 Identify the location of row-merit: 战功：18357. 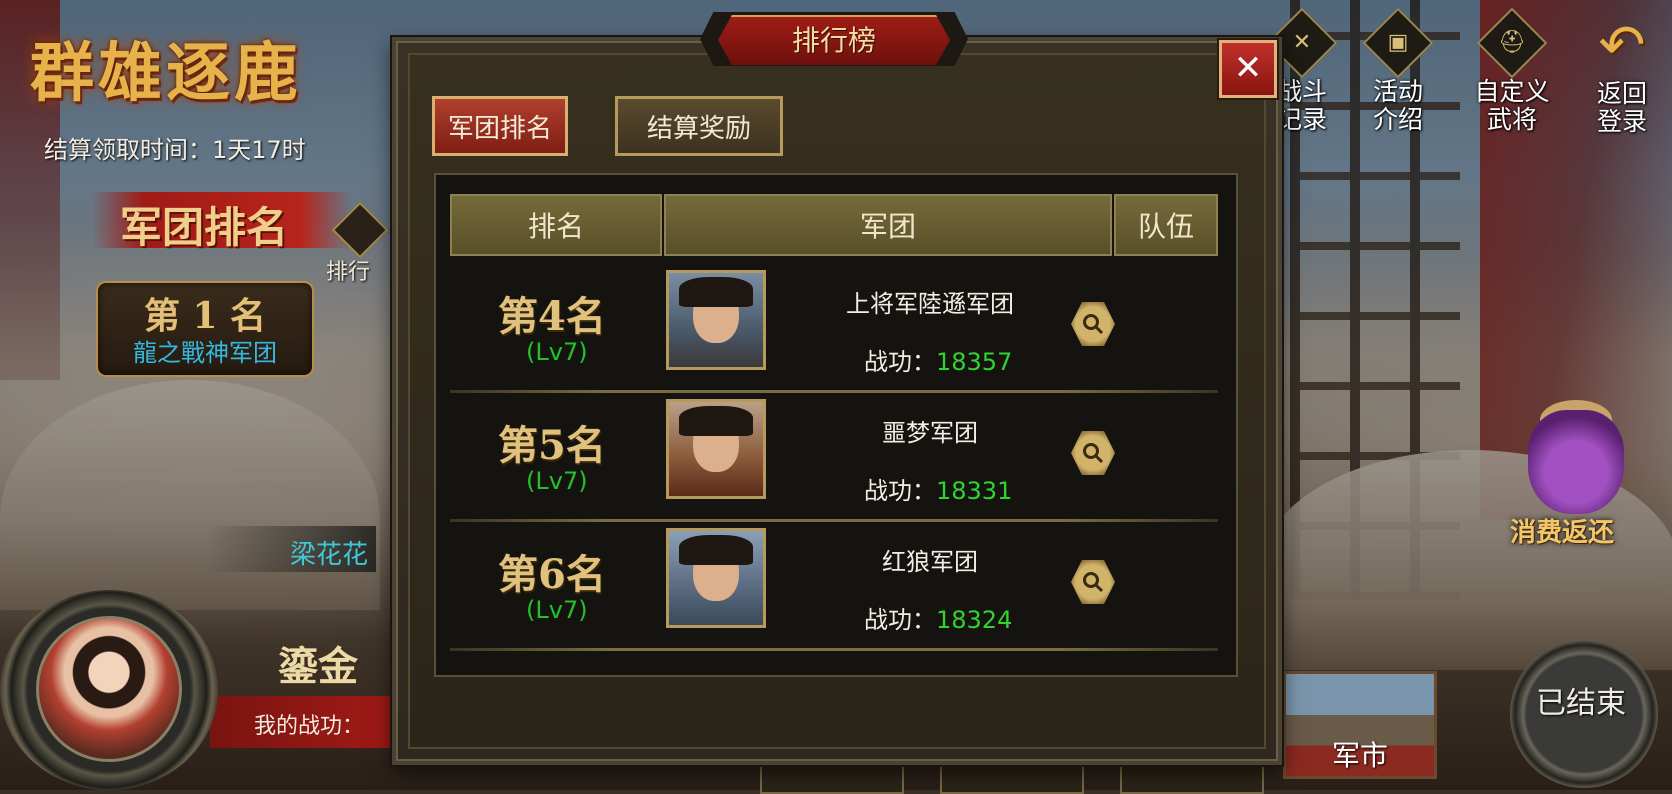
(938, 362).